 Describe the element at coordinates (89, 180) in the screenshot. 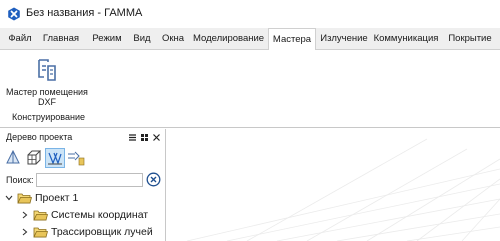

I see `search-input` at that location.